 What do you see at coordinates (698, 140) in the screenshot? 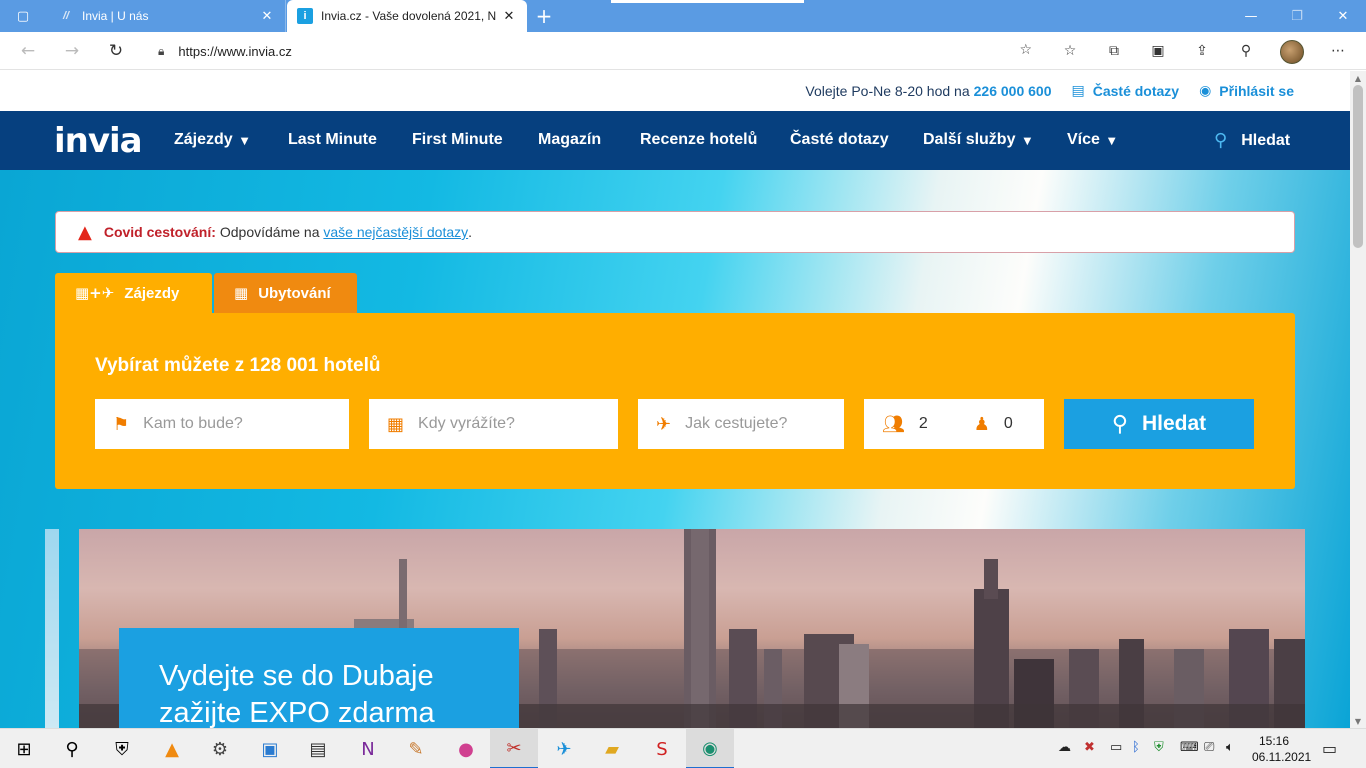
I see `nav-item-recenze: Recenze hotelů` at bounding box center [698, 140].